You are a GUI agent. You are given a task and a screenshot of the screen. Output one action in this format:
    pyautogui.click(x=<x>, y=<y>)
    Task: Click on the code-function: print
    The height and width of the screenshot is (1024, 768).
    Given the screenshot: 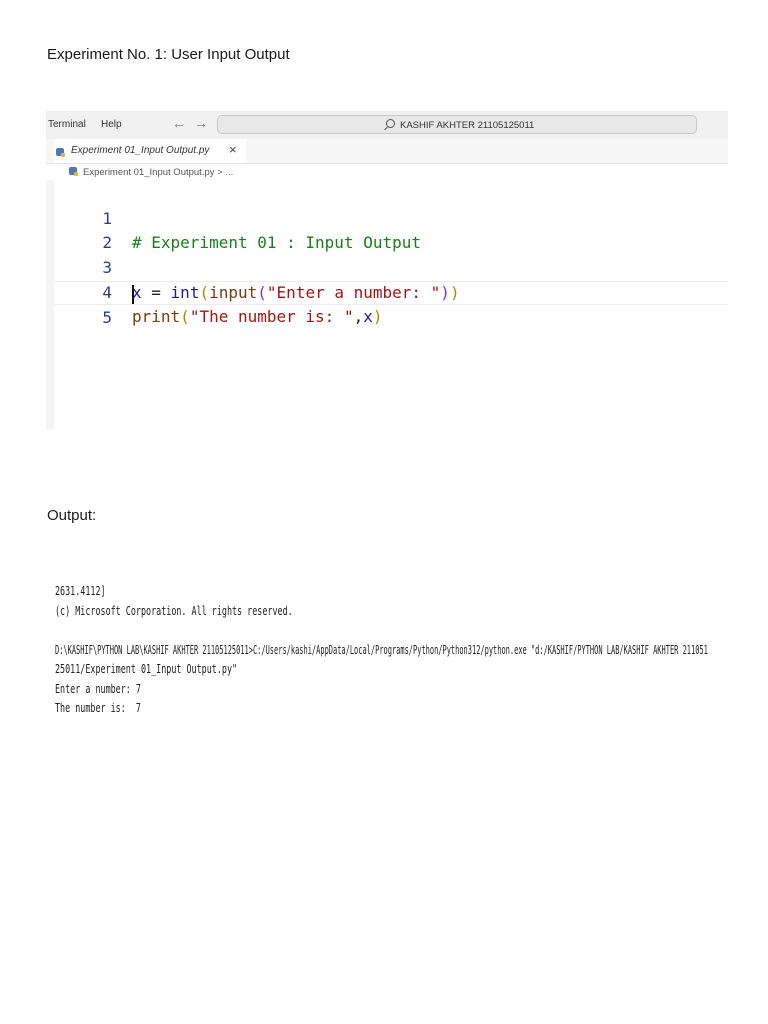 What is the action you would take?
    pyautogui.click(x=156, y=317)
    